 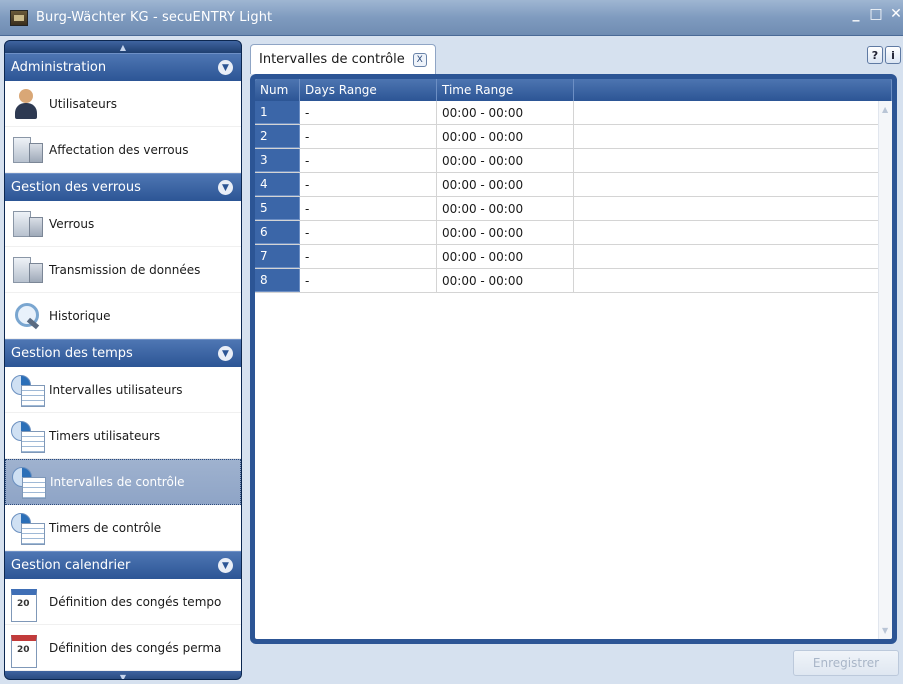 I want to click on section-label: Gestion des verrous, so click(x=76, y=187).